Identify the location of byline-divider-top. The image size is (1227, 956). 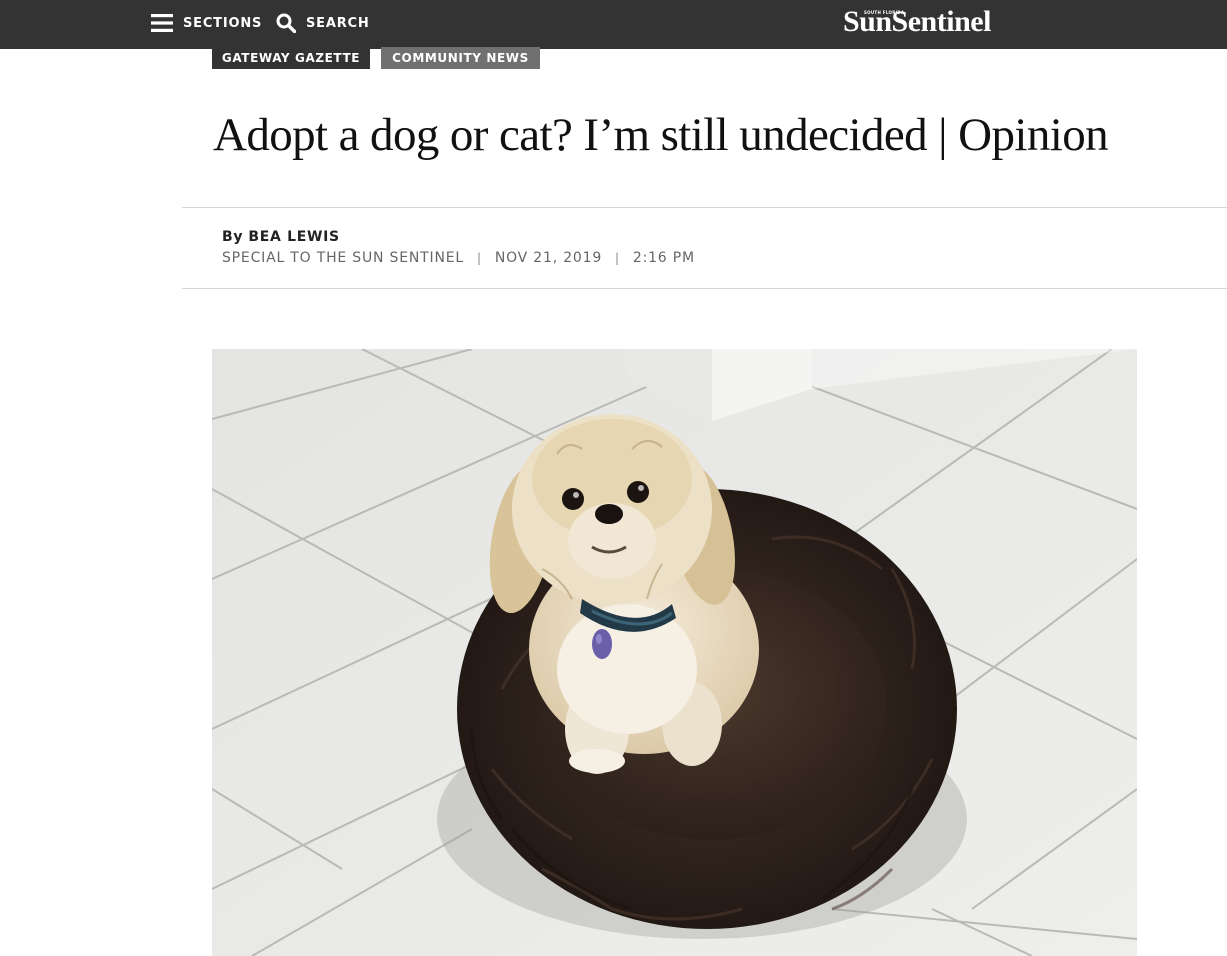
(704, 207).